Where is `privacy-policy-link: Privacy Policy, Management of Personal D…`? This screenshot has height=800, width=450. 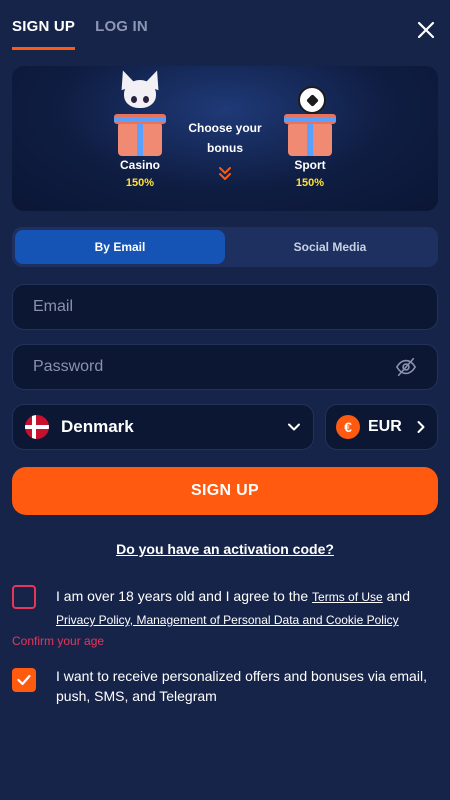
privacy-policy-link: Privacy Policy, Management of Personal D… is located at coordinates (227, 620).